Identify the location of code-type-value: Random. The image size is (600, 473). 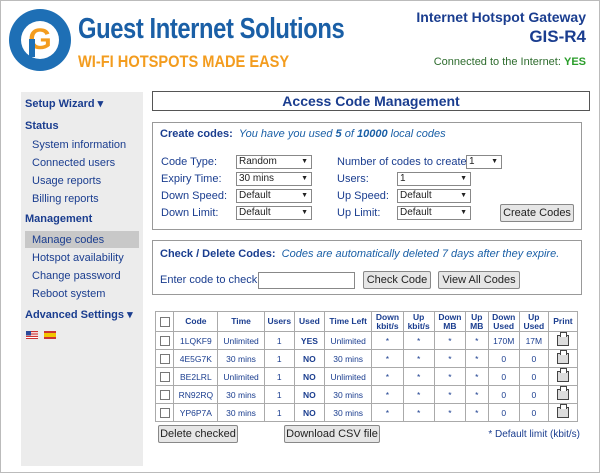
(258, 161).